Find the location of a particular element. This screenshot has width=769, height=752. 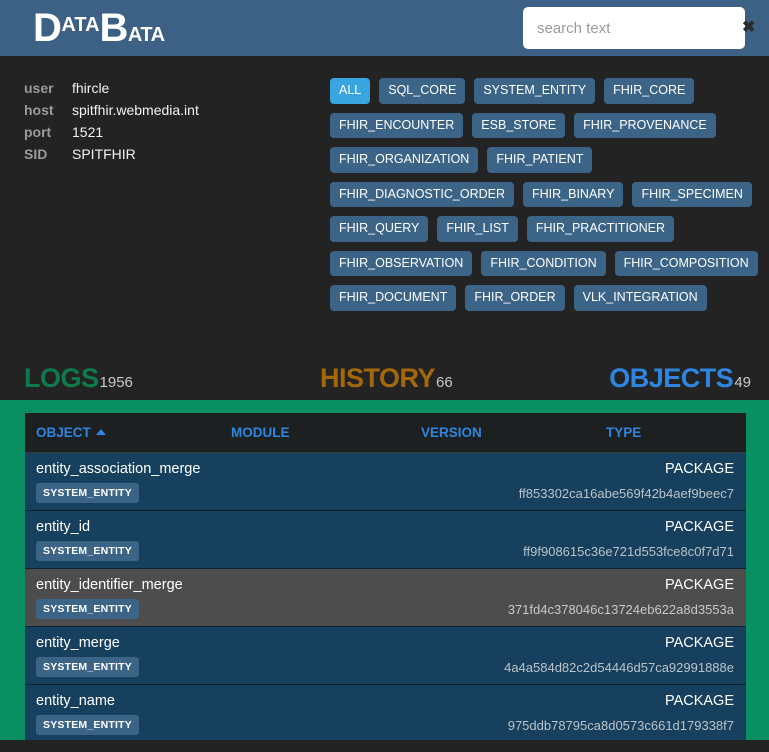

object-name: entity_name is located at coordinates (75, 701).